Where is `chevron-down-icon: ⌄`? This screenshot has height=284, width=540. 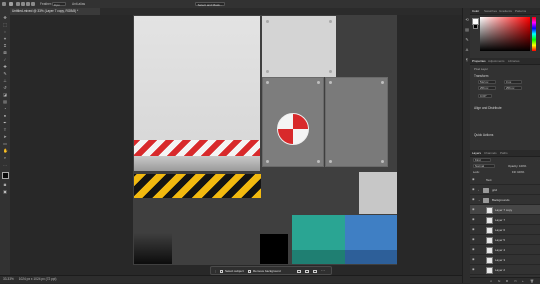 chevron-down-icon: ⌄ is located at coordinates (479, 200).